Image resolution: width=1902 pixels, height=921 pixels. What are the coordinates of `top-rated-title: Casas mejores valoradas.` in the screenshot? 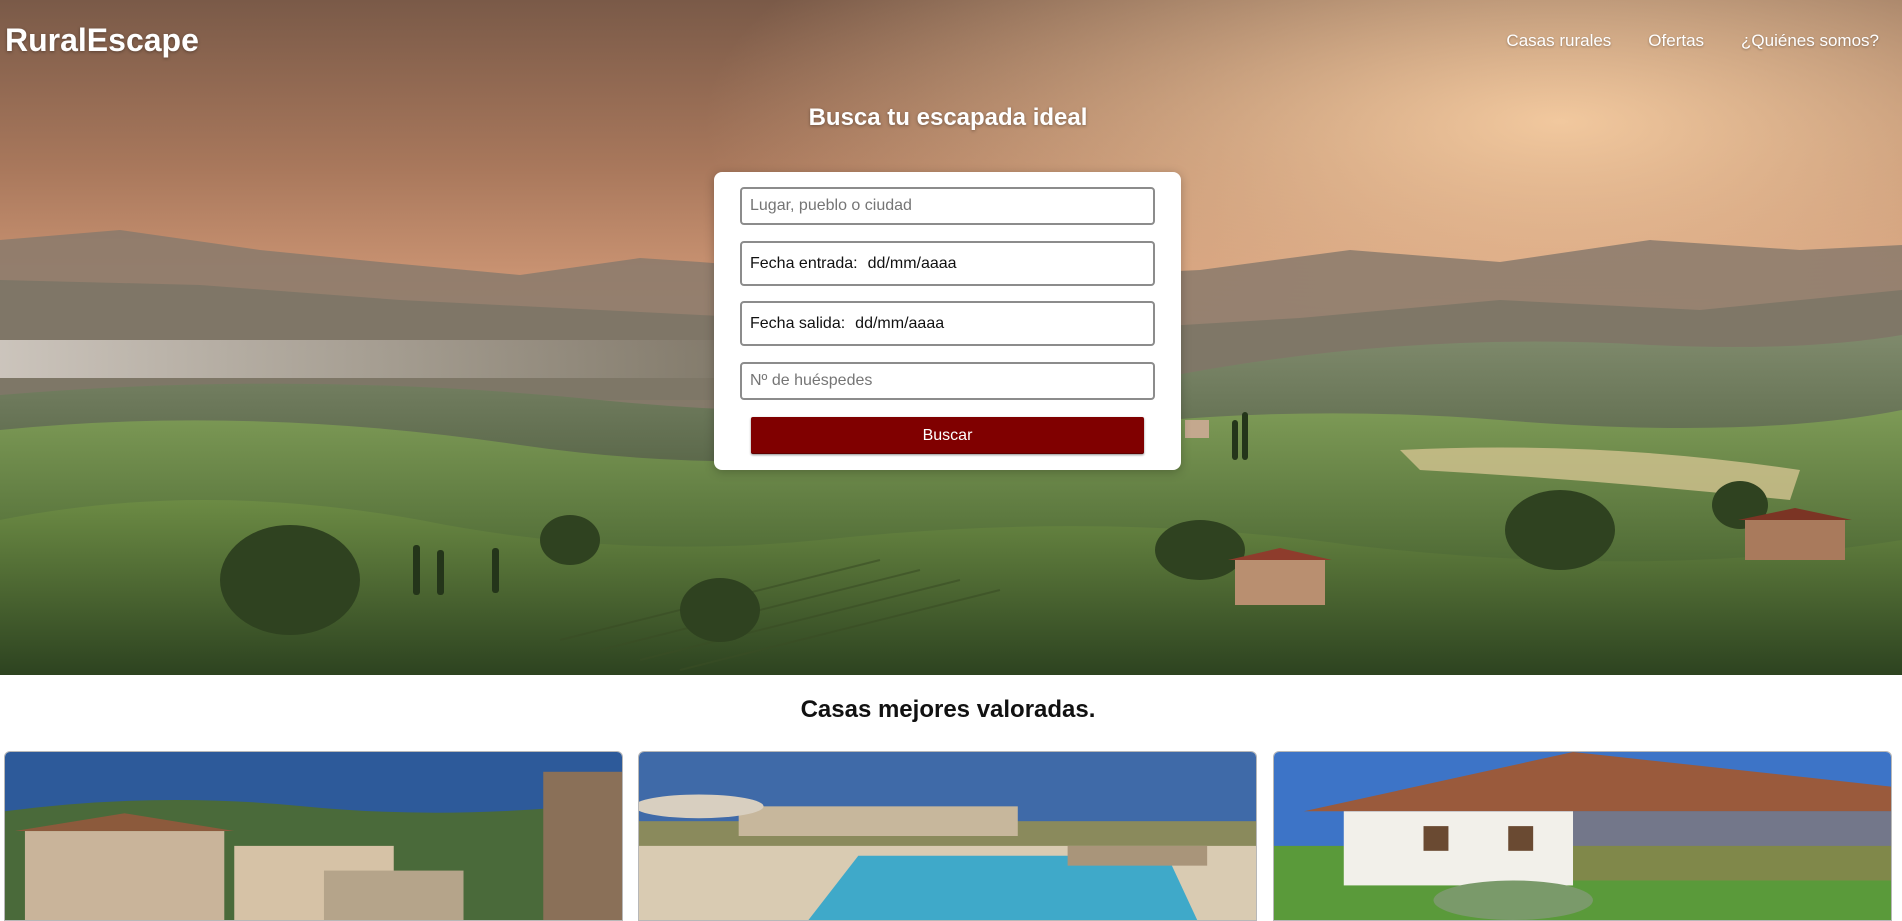 It's located at (948, 709).